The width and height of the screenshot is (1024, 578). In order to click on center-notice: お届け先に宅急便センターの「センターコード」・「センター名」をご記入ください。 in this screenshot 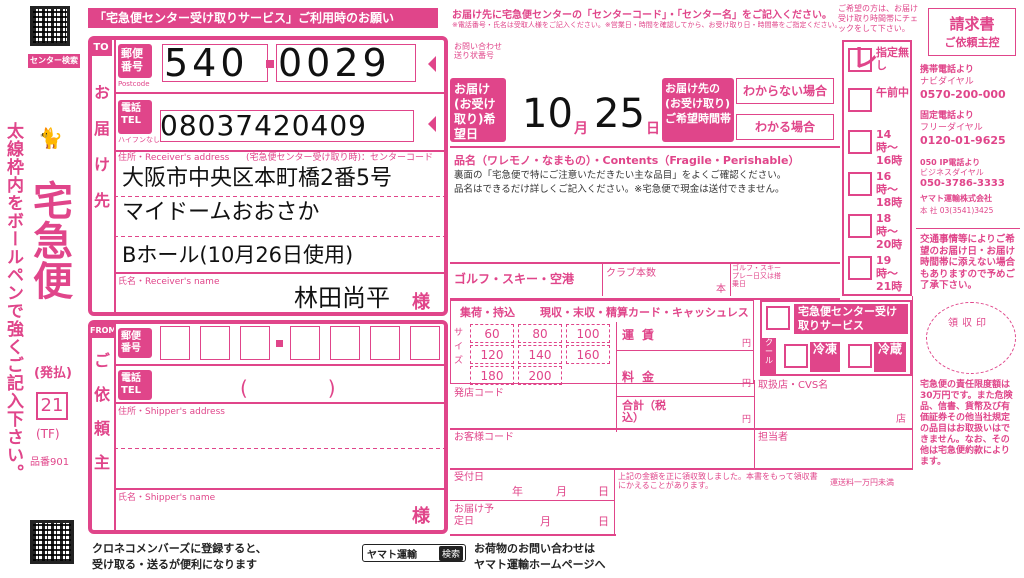, I will do `click(642, 15)`.